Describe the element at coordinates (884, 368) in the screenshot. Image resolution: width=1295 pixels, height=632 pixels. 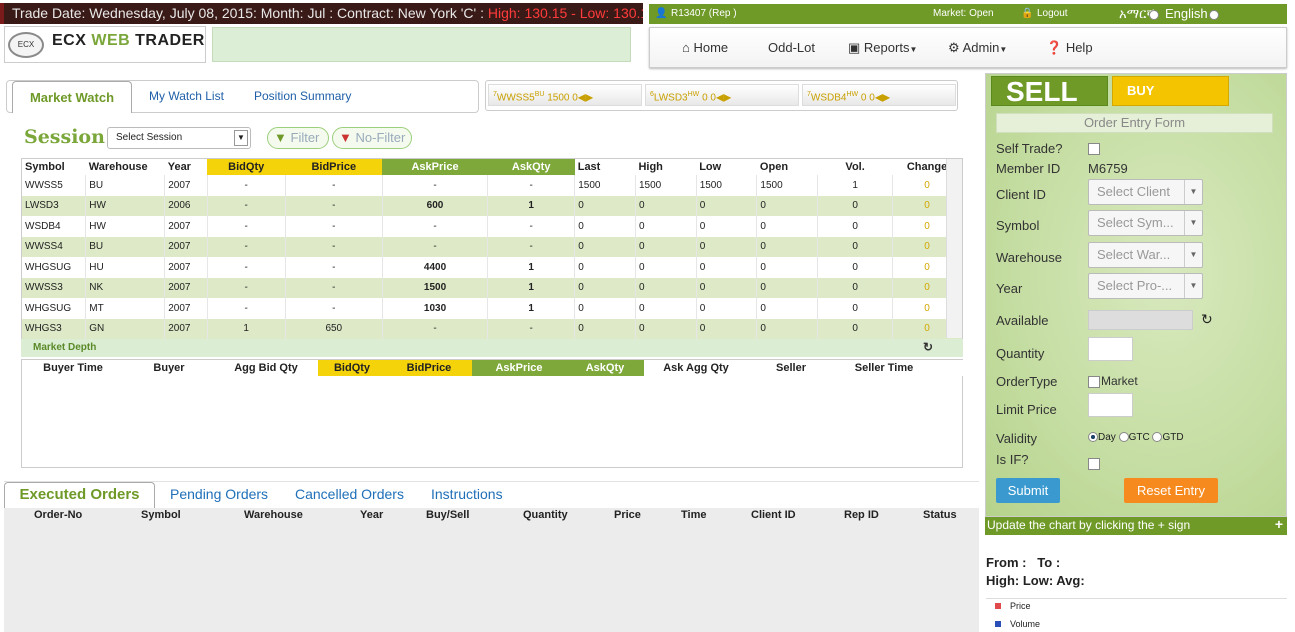
I see `depth-header: Seller Time` at that location.